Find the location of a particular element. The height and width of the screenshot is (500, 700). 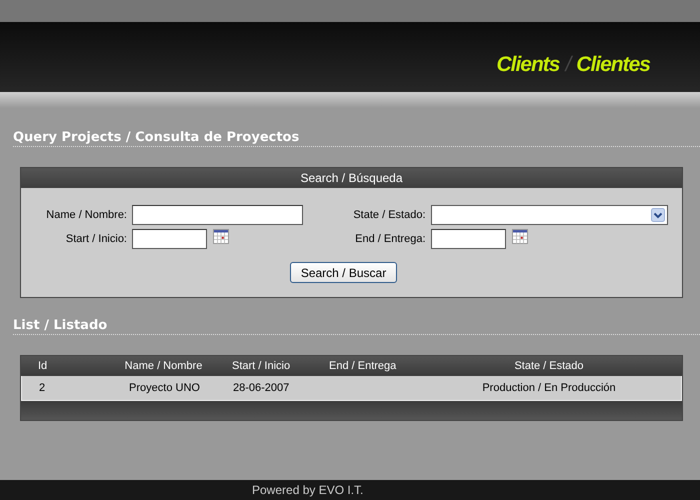

section-heading: Query Projects / Consulta de Proyectos is located at coordinates (356, 138).